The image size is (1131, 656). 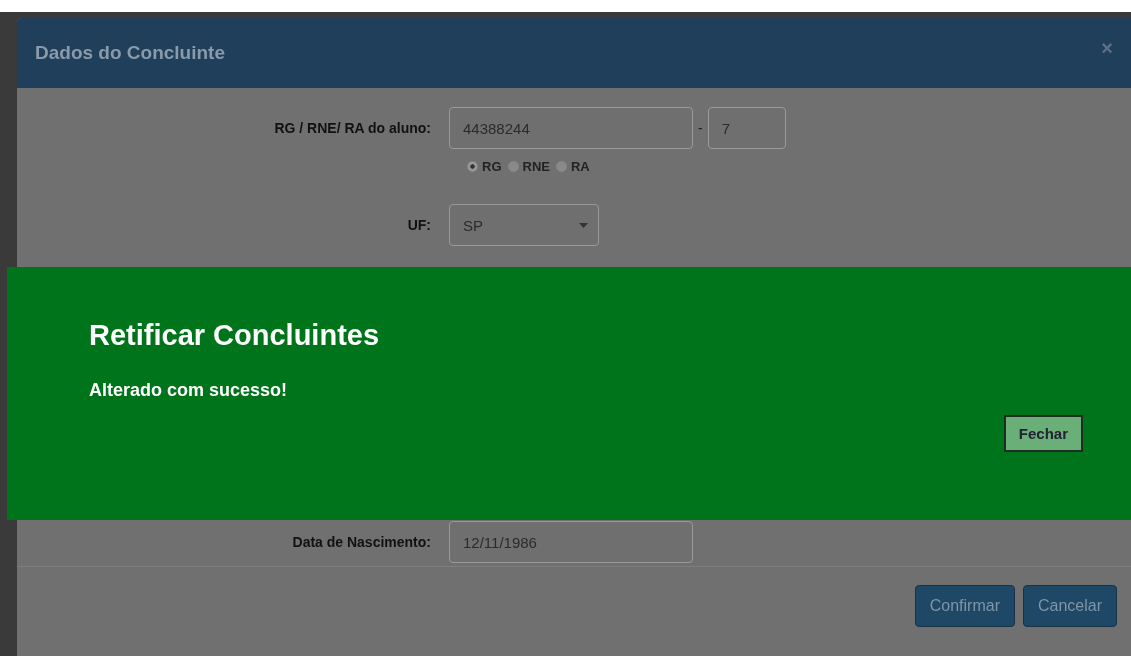 I want to click on caret-icon, so click(x=583, y=225).